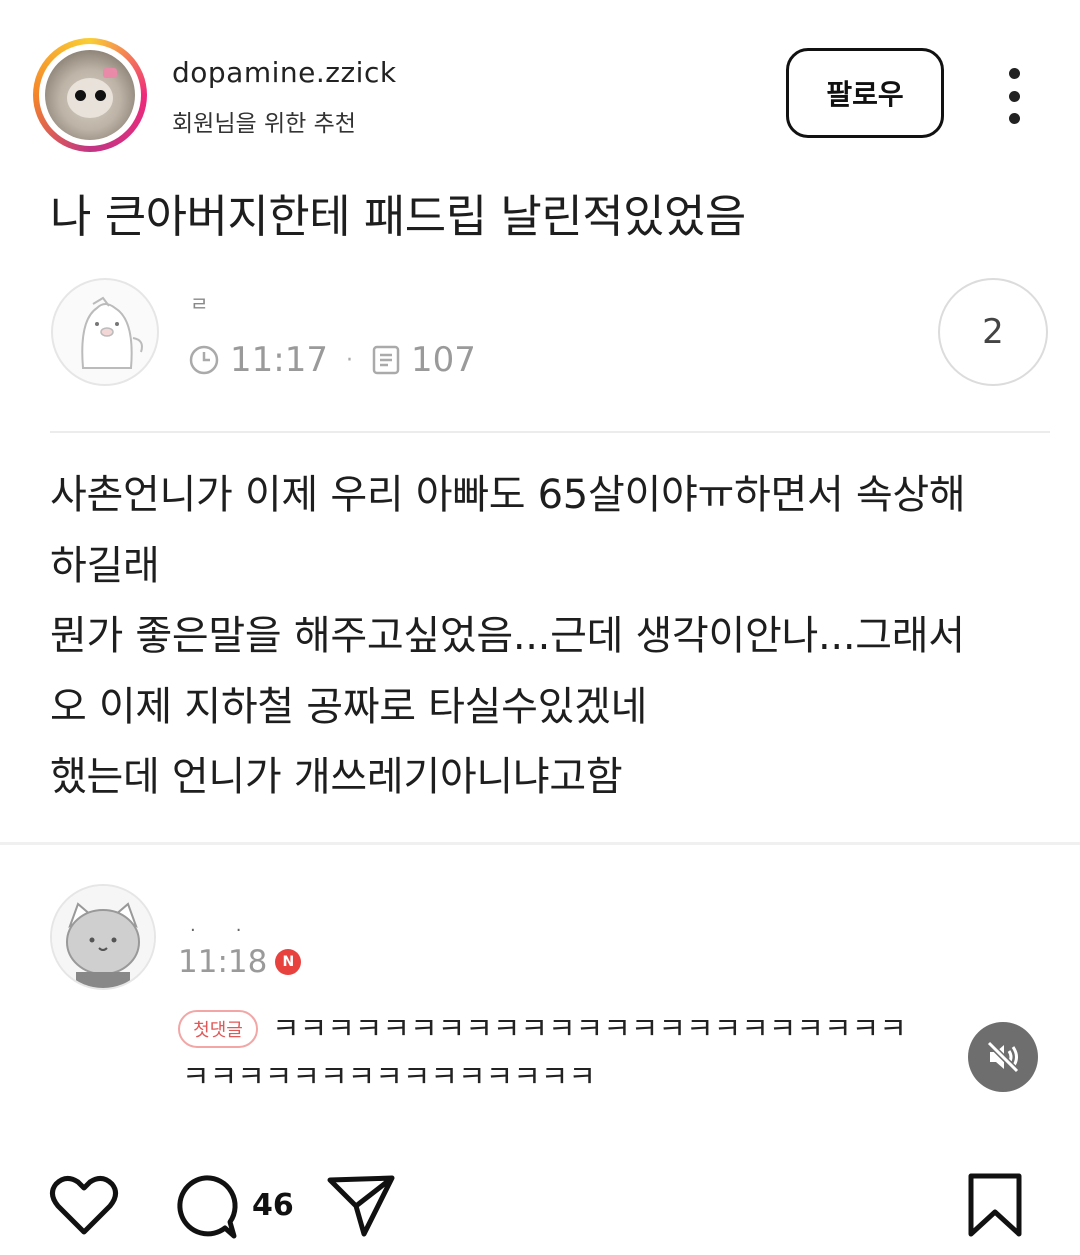 The height and width of the screenshot is (1255, 1080). What do you see at coordinates (105, 332) in the screenshot?
I see `author-avatar` at bounding box center [105, 332].